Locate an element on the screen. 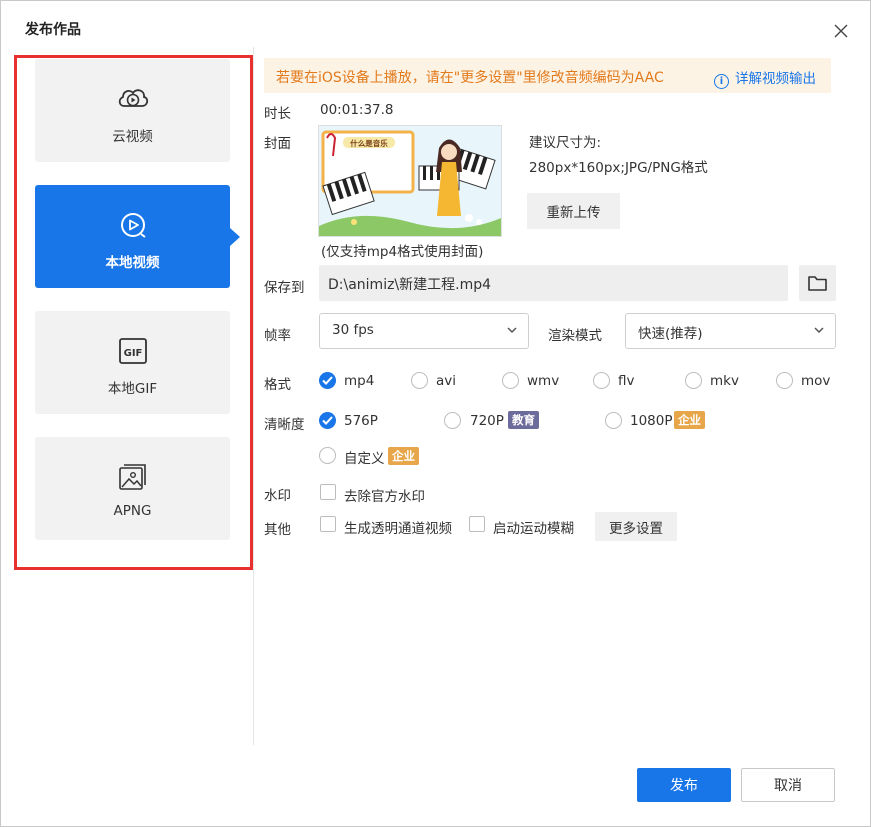  format-radio-avi is located at coordinates (419, 380).